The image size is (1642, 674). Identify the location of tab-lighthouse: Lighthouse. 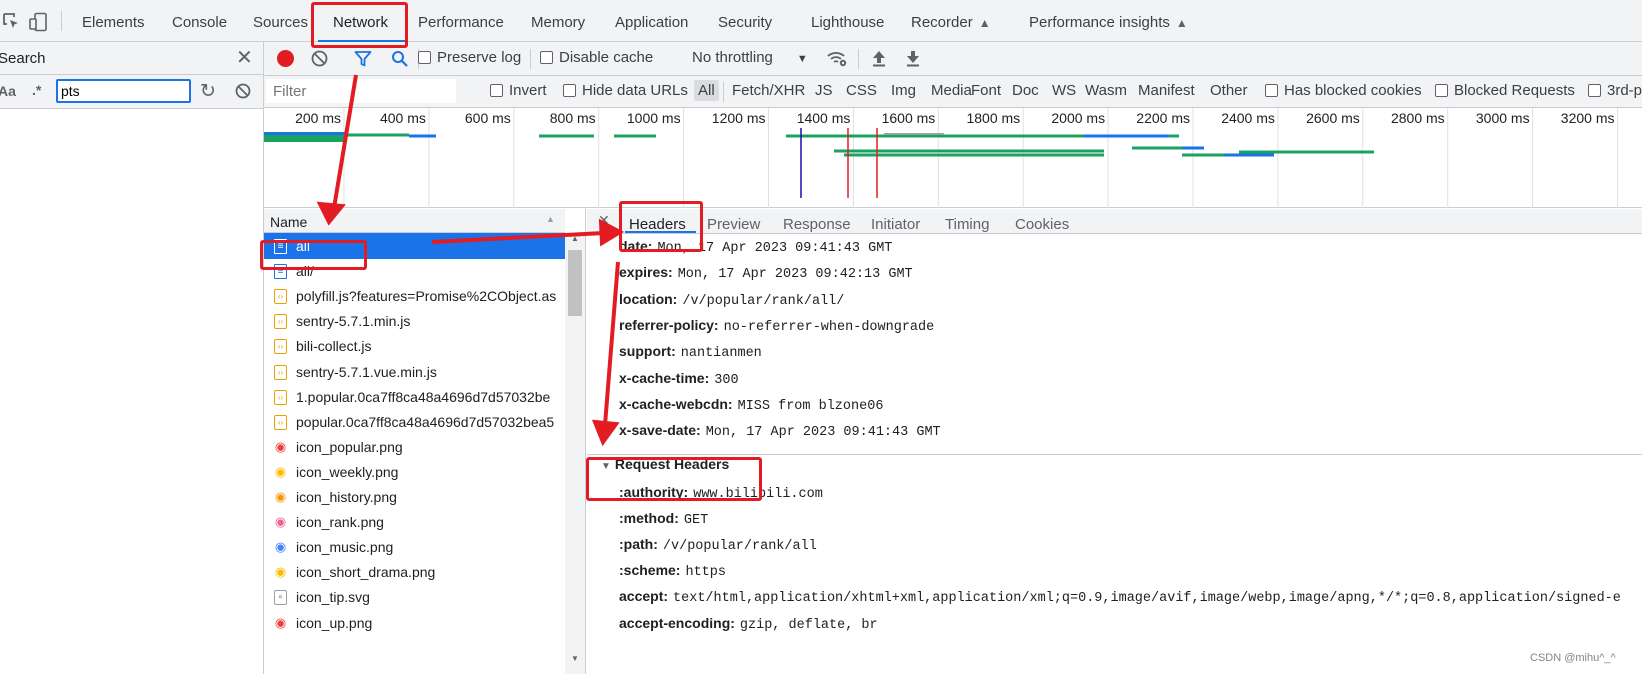
(847, 22).